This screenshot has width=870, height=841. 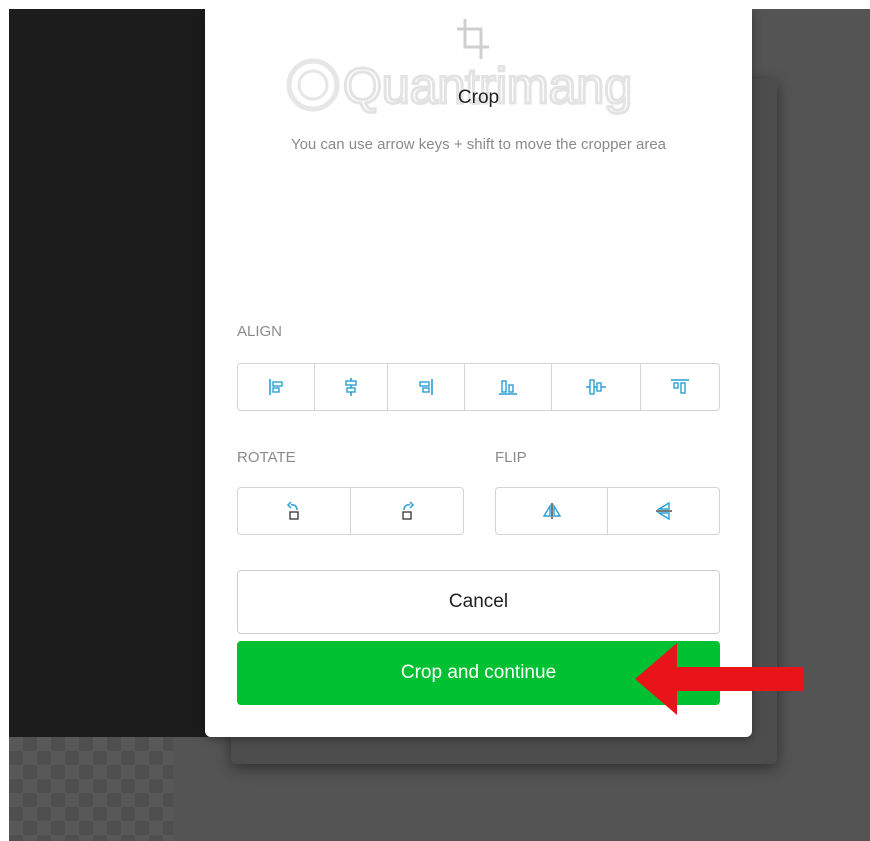 I want to click on rotate-left-icon, so click(x=292, y=510).